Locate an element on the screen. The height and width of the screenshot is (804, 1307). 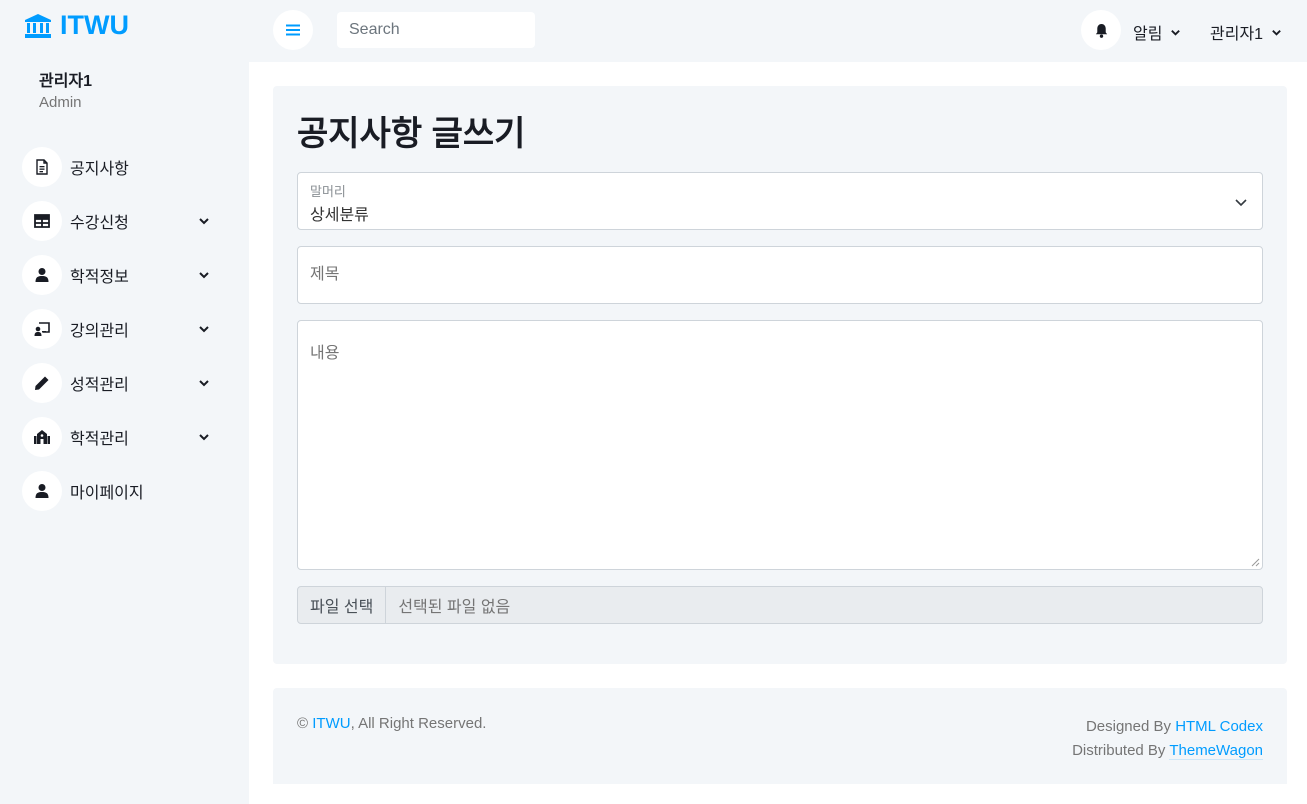
sidebar-item-my-page: 마이페이지 is located at coordinates (122, 491).